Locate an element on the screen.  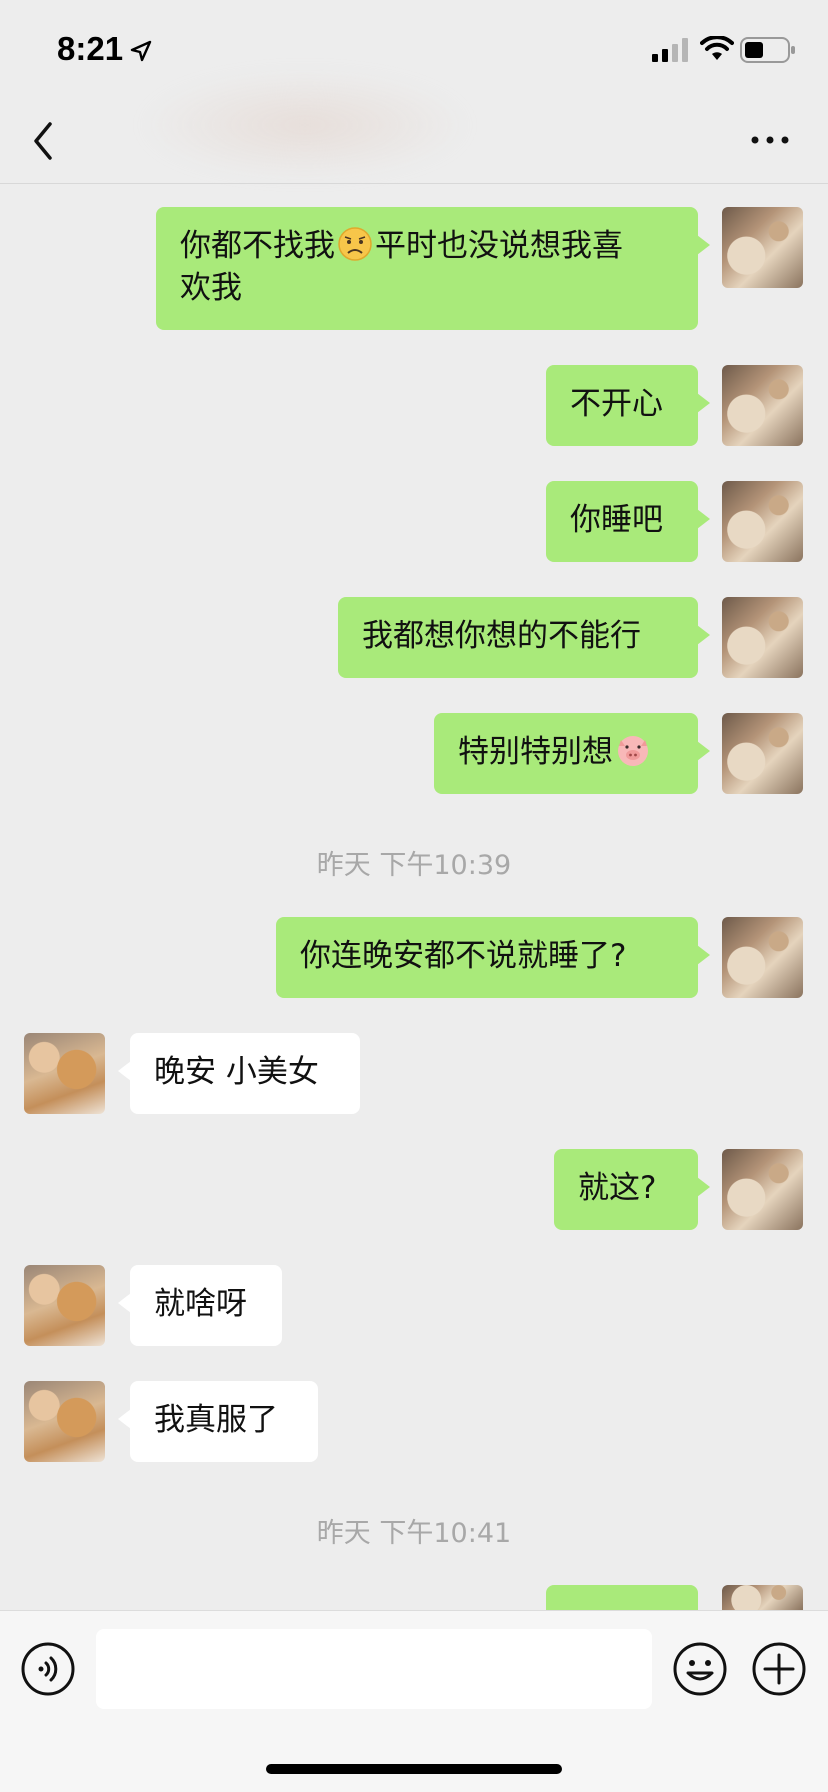
message-bubble-received: 我真服了 is located at coordinates (218, 1421).